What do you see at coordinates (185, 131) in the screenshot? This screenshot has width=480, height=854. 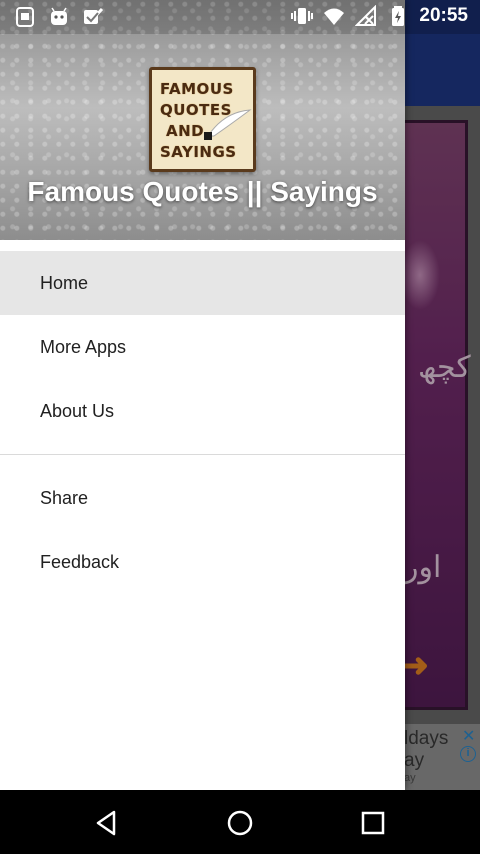 I see `logo-line-3: AND` at bounding box center [185, 131].